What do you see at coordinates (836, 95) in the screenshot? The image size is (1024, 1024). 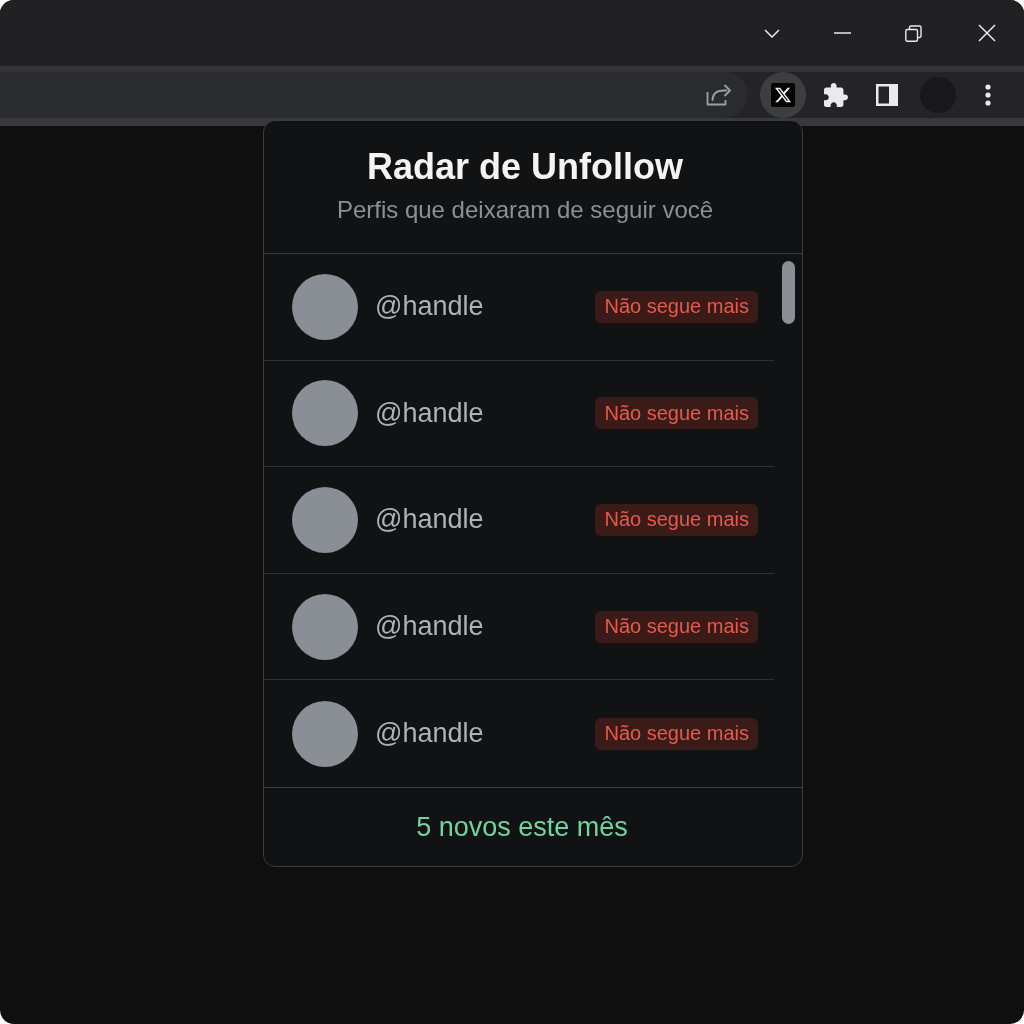 I see `puzzle-icon` at bounding box center [836, 95].